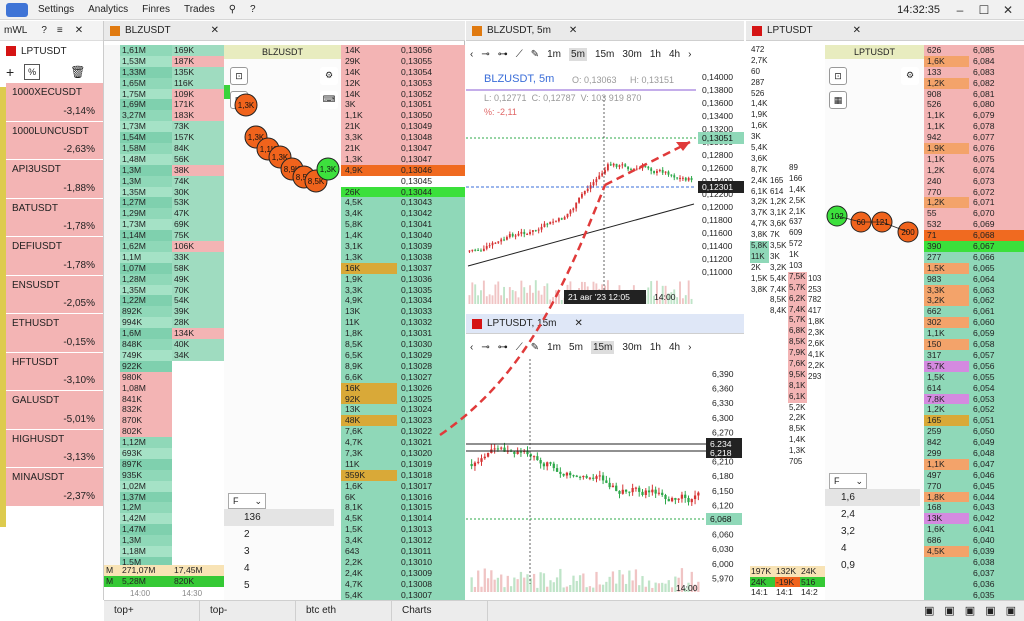  What do you see at coordinates (403, 138) in the screenshot?
I see `dom-row: 3,3K 0,13048` at bounding box center [403, 138].